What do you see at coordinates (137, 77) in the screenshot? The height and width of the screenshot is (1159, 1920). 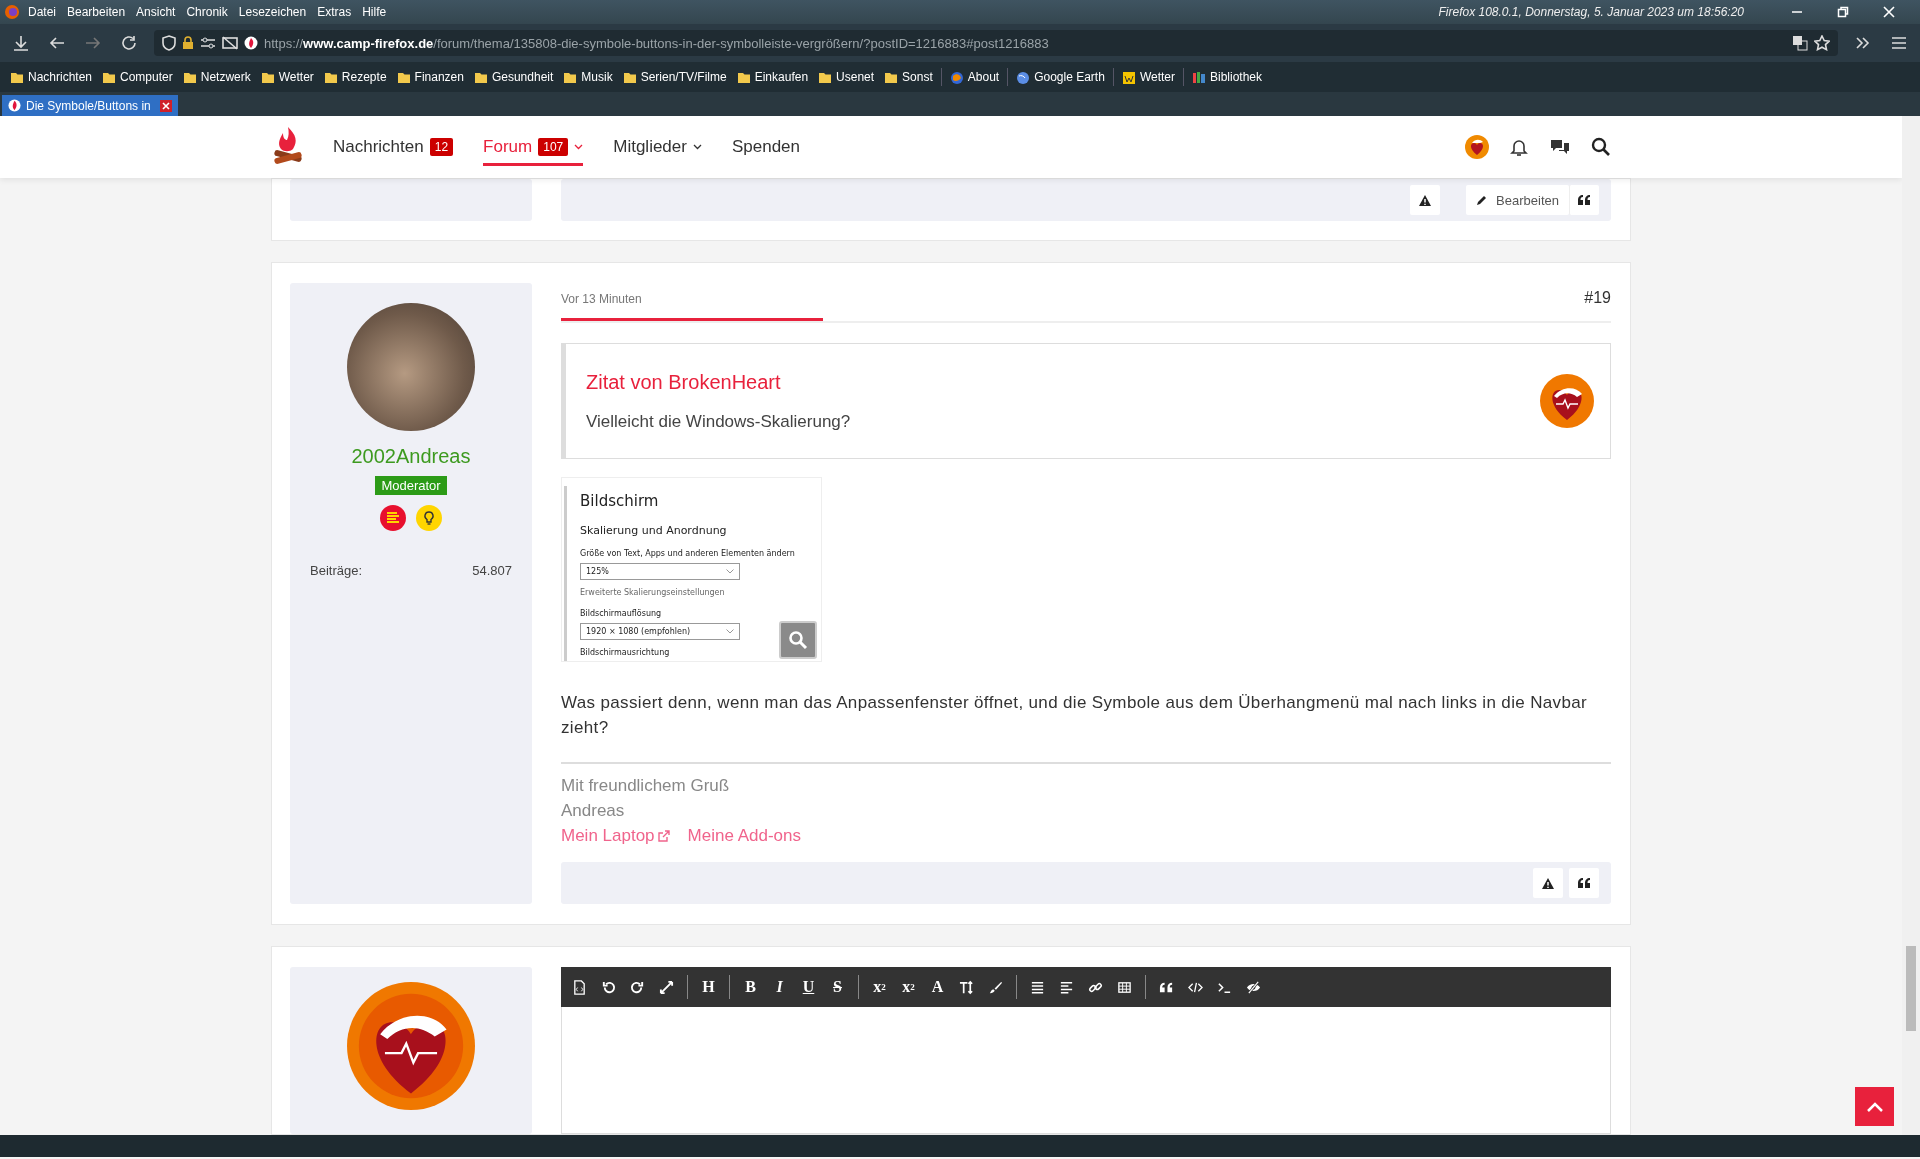 I see `bookmark-item: Computer` at bounding box center [137, 77].